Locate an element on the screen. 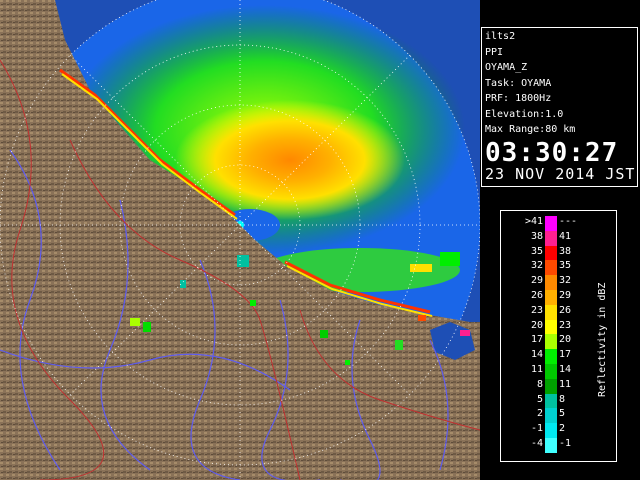 Image resolution: width=640 pixels, height=480 pixels. legend-low-label: 8 is located at coordinates (539, 384).